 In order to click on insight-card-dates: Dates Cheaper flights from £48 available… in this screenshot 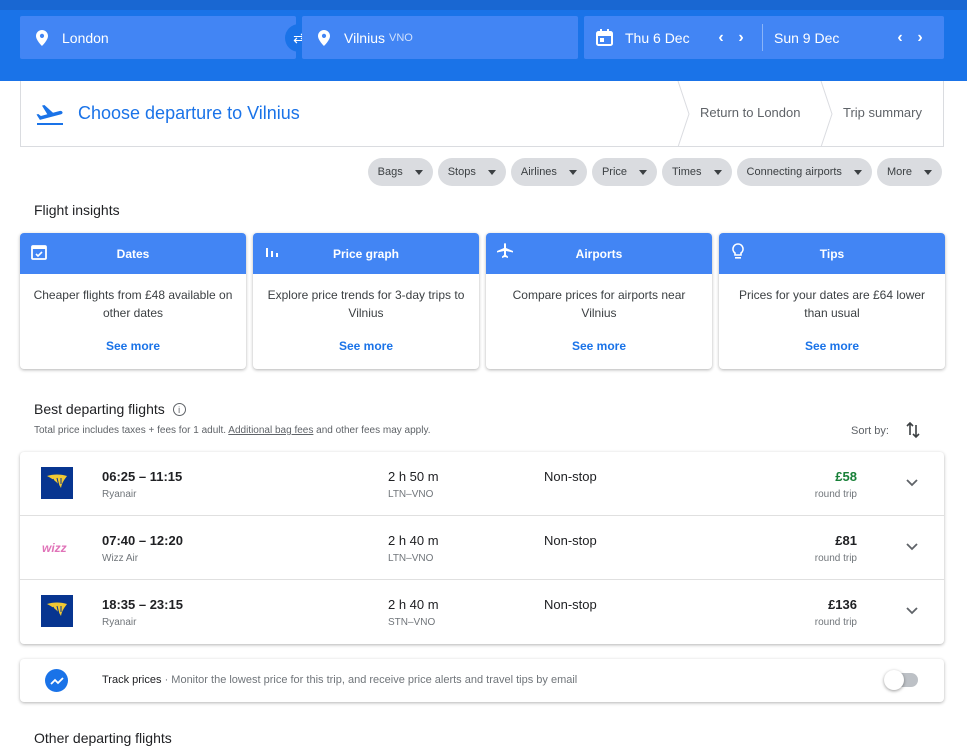, I will do `click(133, 301)`.